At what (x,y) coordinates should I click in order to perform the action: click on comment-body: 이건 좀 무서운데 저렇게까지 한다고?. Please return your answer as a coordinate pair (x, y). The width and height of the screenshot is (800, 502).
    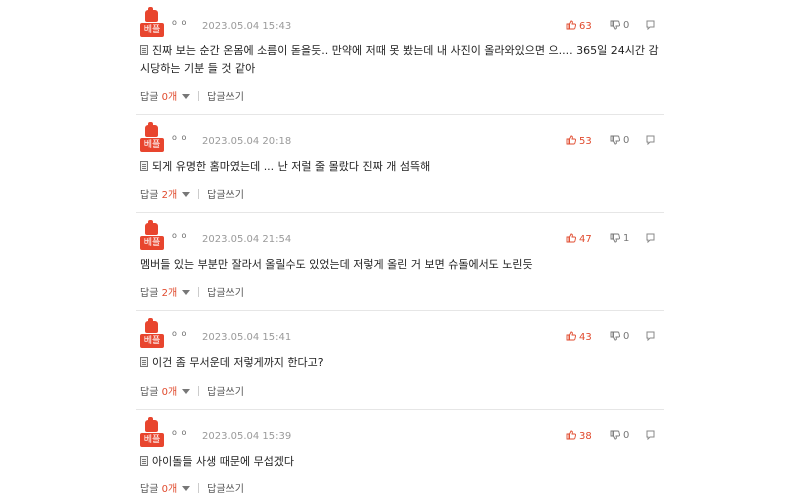
    Looking at the image, I should click on (400, 363).